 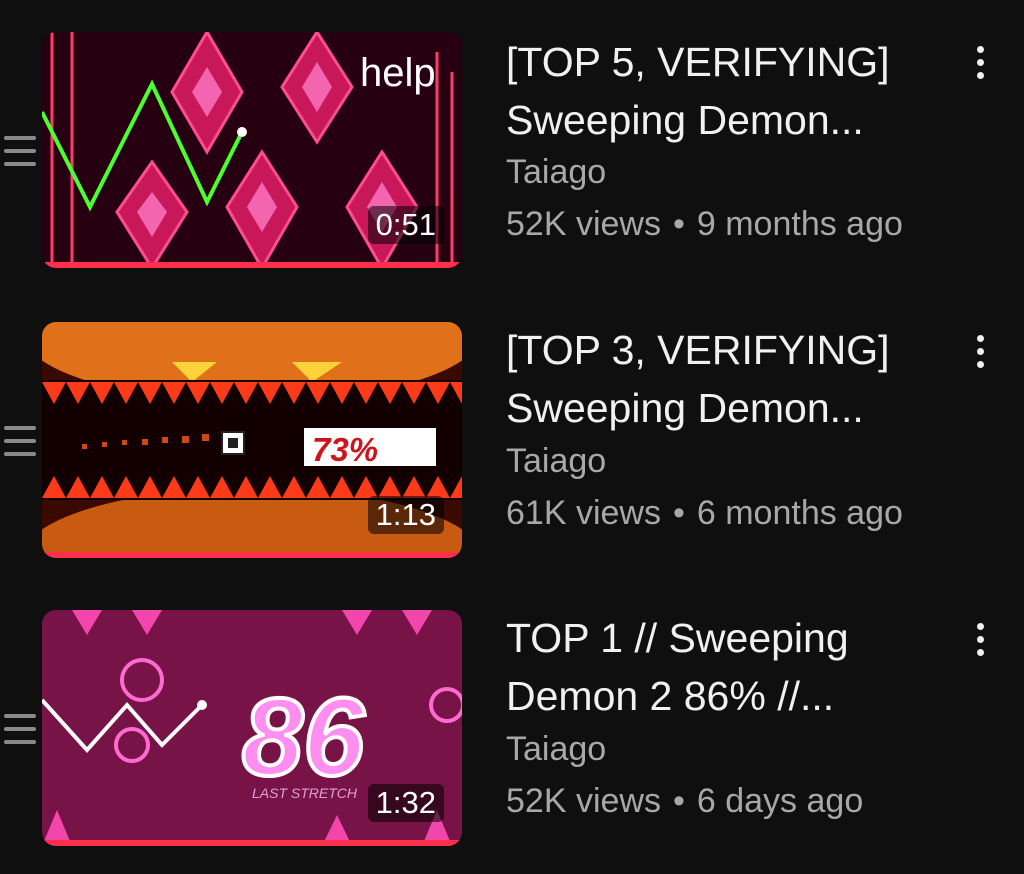 I want to click on duration-badge: 1:13, so click(x=405, y=515).